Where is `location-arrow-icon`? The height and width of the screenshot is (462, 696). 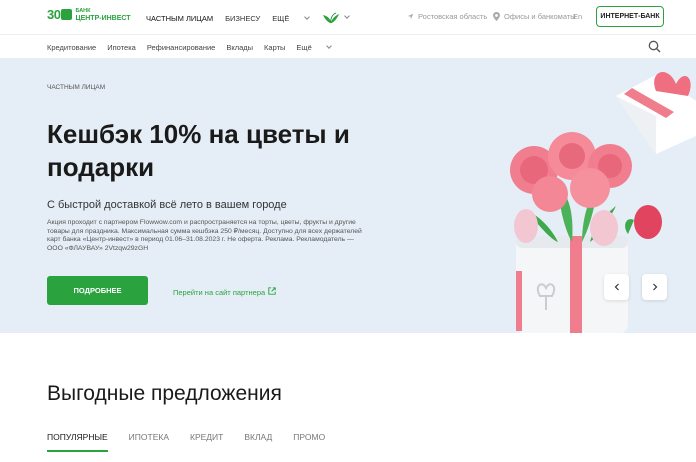 location-arrow-icon is located at coordinates (410, 16).